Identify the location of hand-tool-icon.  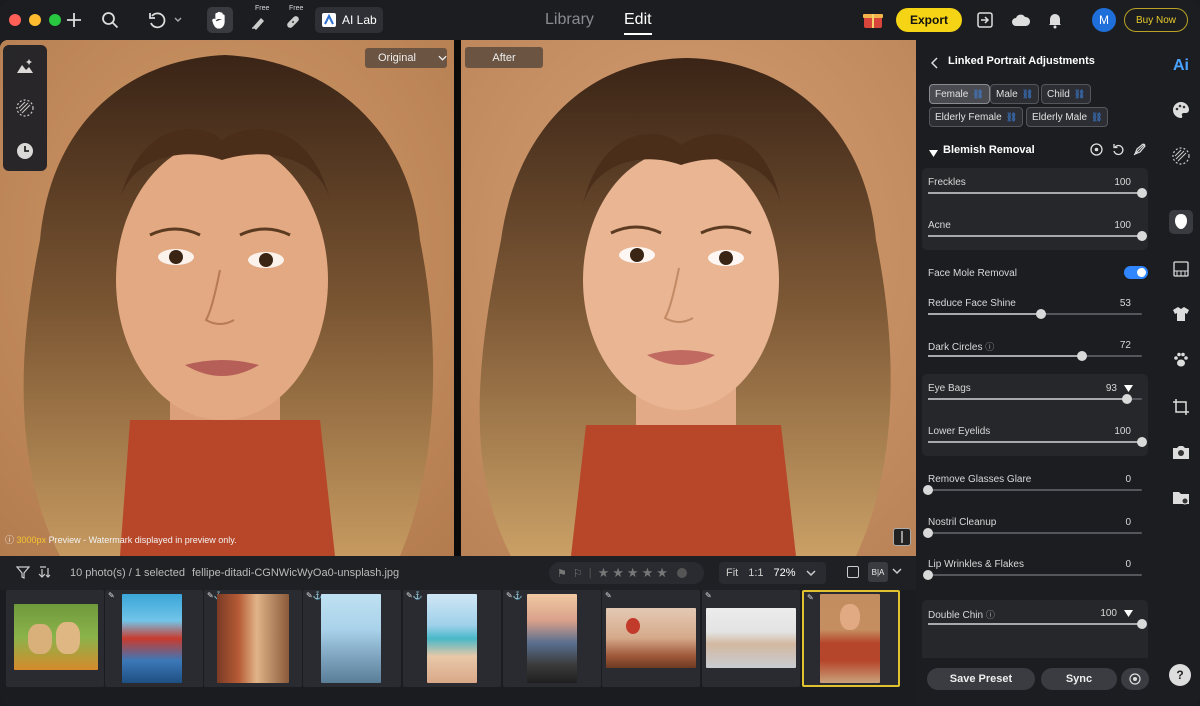
(220, 20).